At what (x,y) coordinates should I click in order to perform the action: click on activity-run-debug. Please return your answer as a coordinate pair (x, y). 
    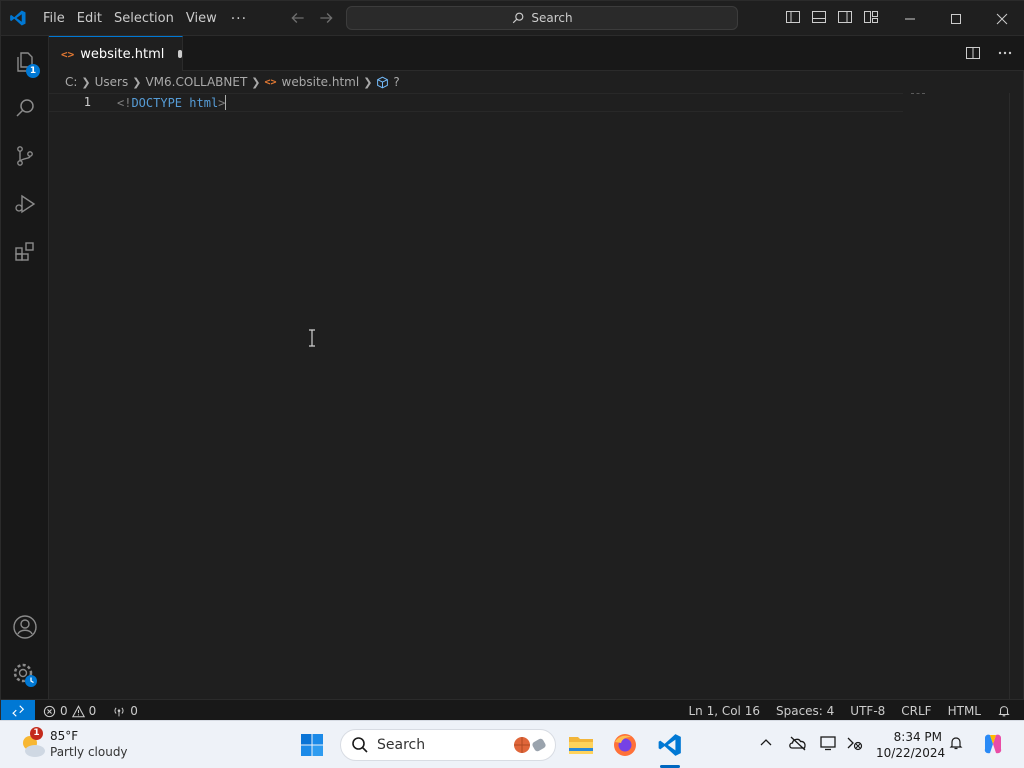
    Looking at the image, I should click on (25, 204).